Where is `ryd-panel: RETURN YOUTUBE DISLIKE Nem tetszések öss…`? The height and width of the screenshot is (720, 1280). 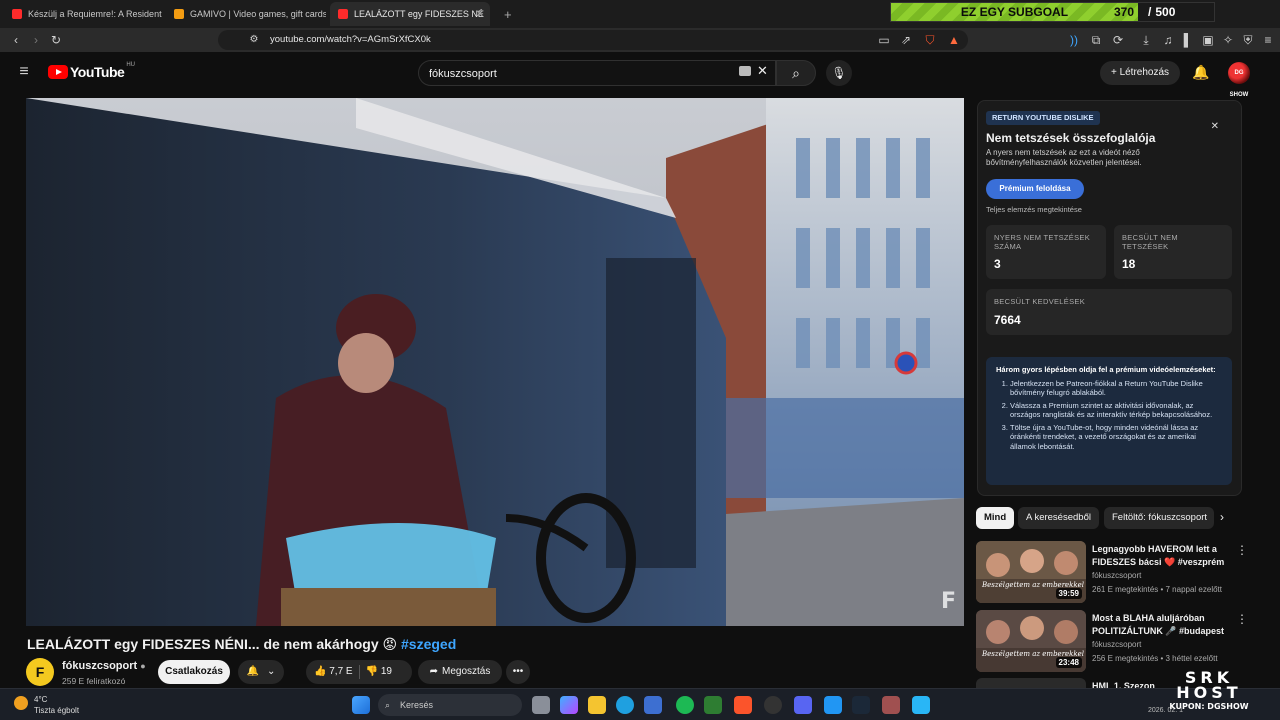 ryd-panel: RETURN YOUTUBE DISLIKE Nem tetszések öss… is located at coordinates (1109, 298).